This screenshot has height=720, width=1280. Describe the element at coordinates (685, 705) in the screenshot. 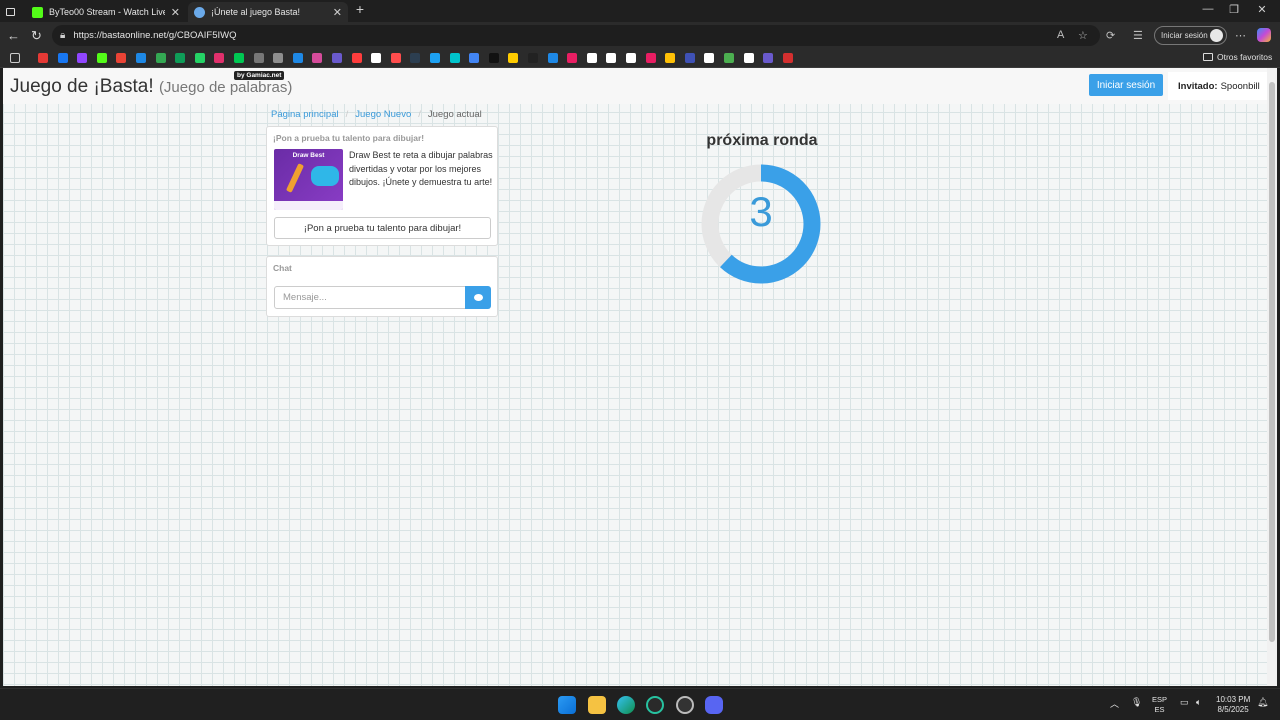

I see `app-icon` at that location.